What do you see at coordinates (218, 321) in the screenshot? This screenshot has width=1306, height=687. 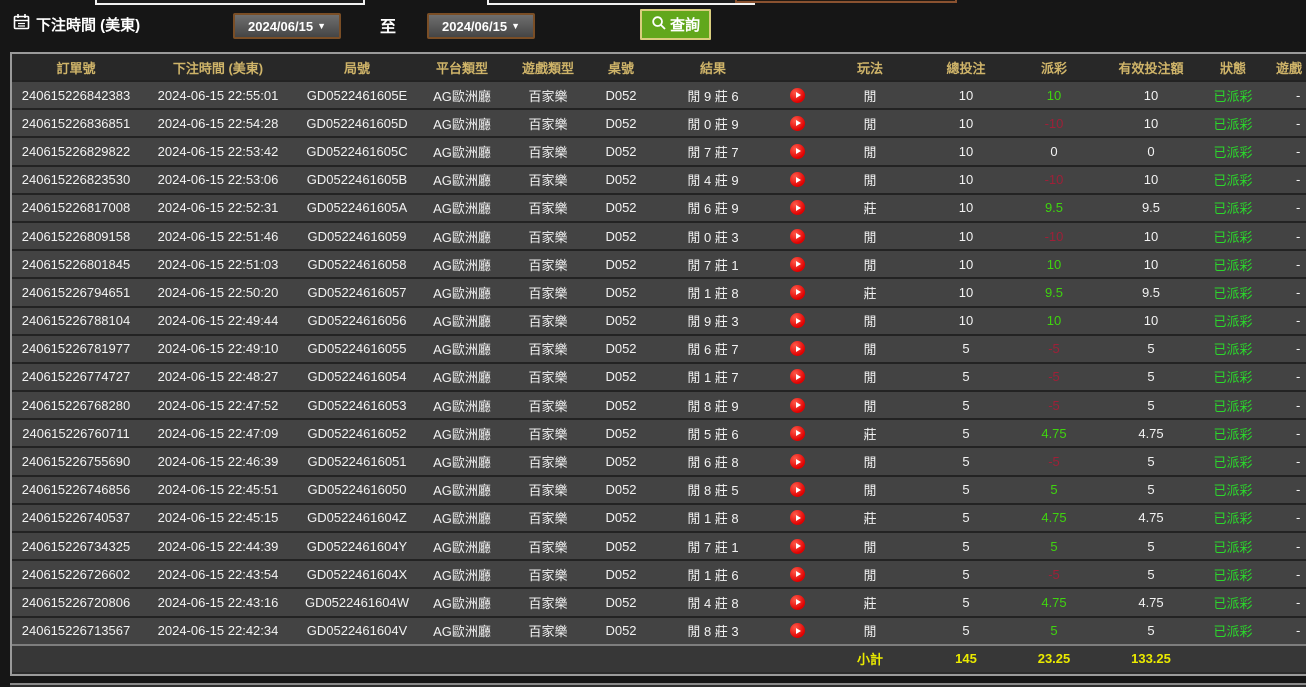 I see `bet-time-cell: 2024-06-15 22:49:44` at bounding box center [218, 321].